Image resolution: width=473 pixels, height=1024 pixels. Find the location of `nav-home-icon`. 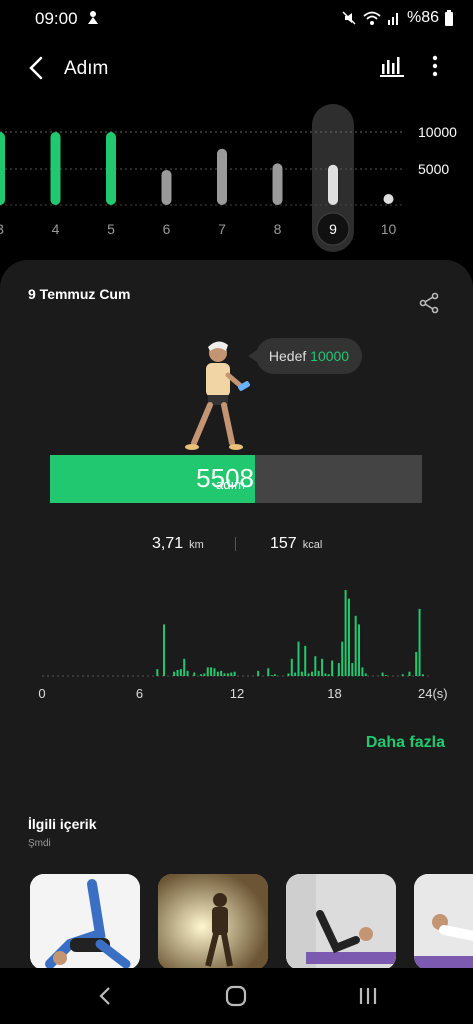

nav-home-icon is located at coordinates (236, 996).